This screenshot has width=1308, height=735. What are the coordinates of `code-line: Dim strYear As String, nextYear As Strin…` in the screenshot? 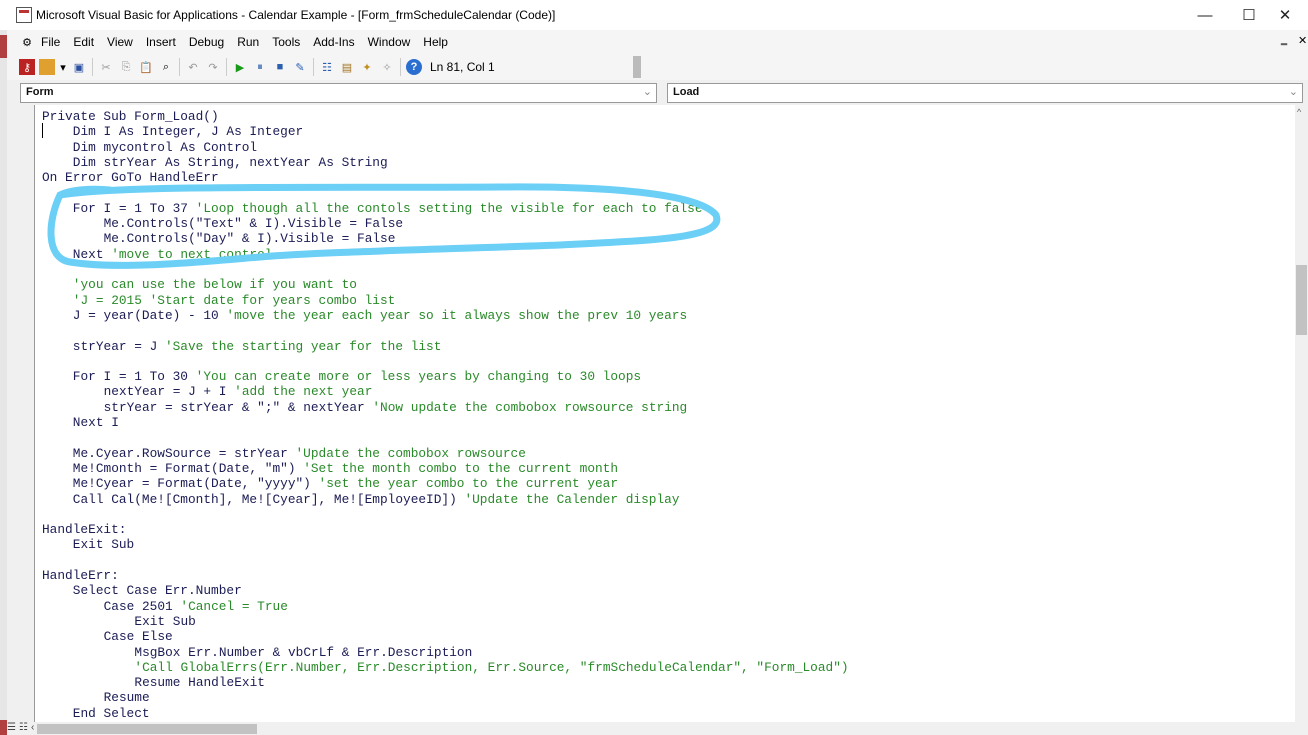 It's located at (230, 162).